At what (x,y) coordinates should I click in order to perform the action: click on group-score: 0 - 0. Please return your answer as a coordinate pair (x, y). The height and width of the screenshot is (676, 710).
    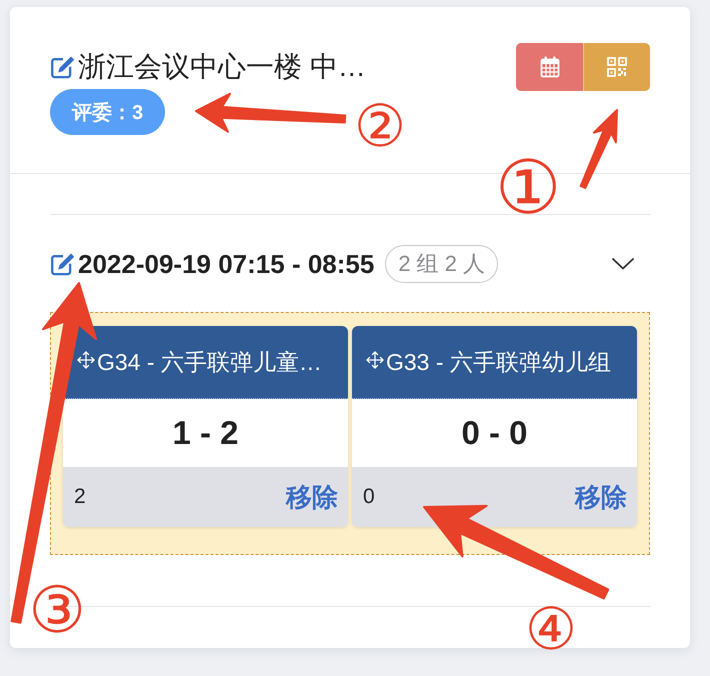
    Looking at the image, I should click on (494, 433).